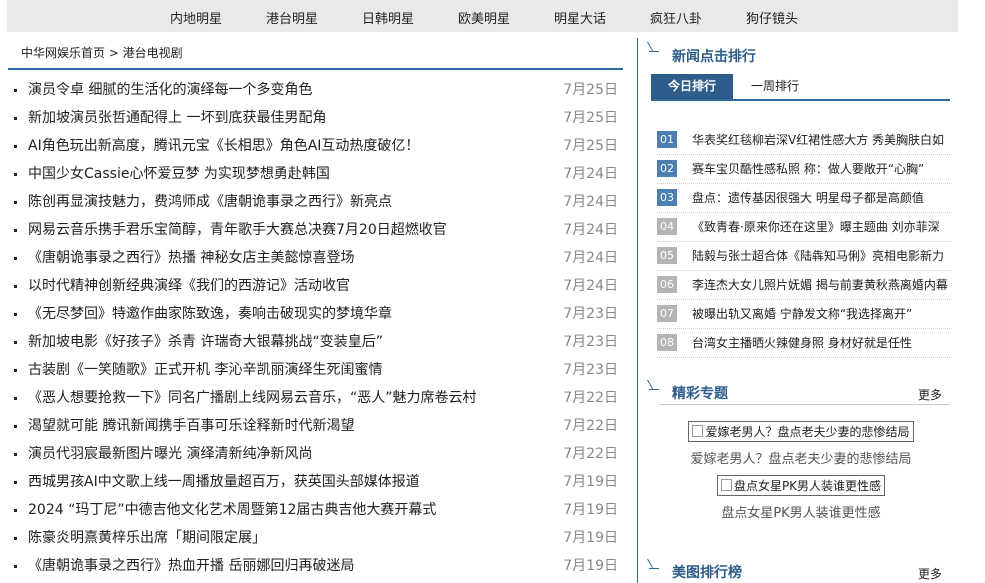 Image resolution: width=985 pixels, height=583 pixels. What do you see at coordinates (637, 310) in the screenshot?
I see `column-divider` at bounding box center [637, 310].